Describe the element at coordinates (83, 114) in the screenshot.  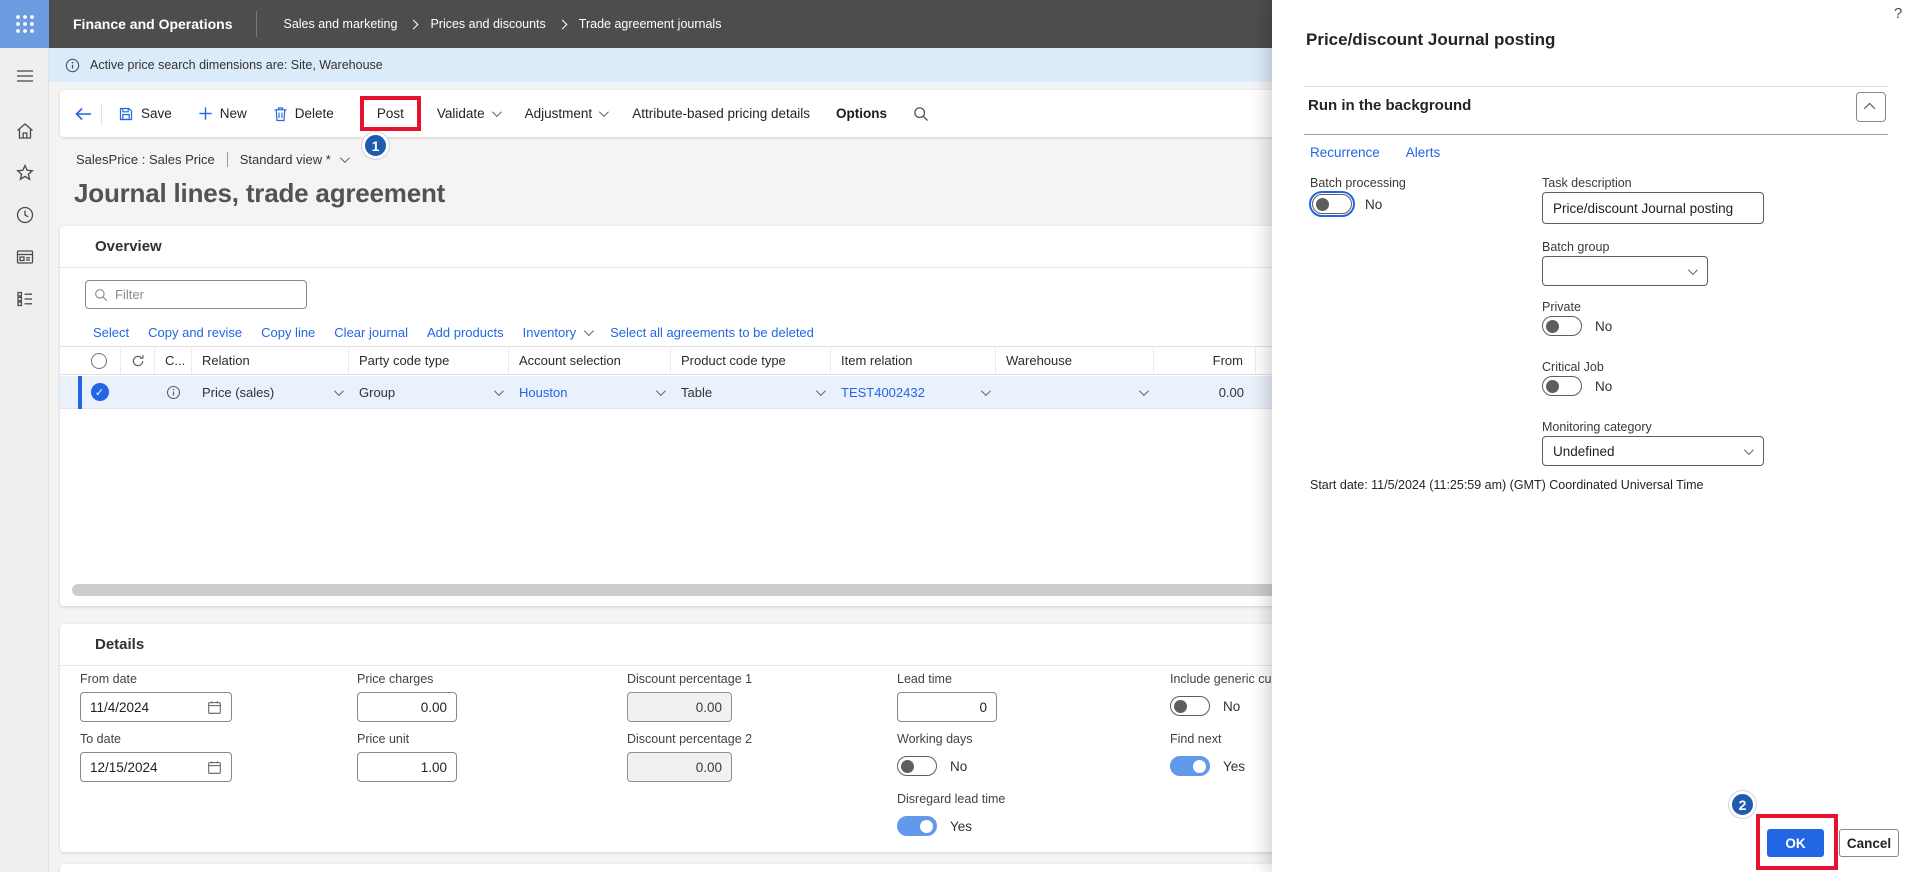
I see `back-button` at that location.